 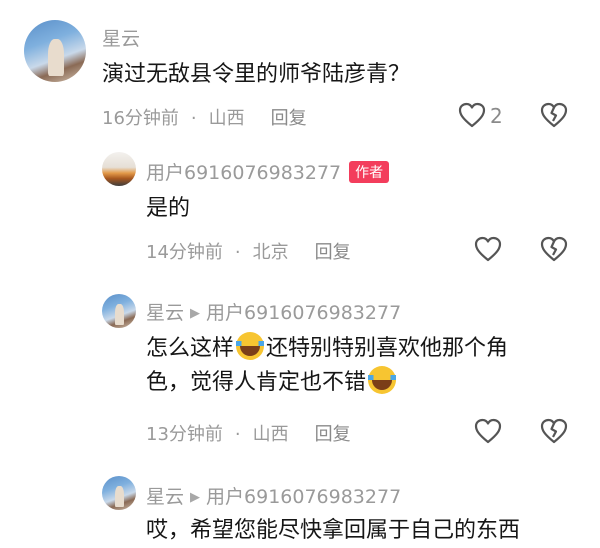 I want to click on username: 星云, so click(x=121, y=37).